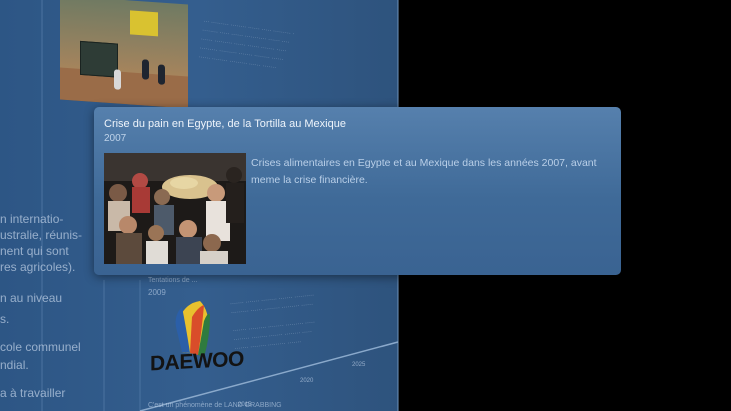 The height and width of the screenshot is (411, 731). Describe the element at coordinates (14, 365) in the screenshot. I see `left-fragment: ndial.` at that location.